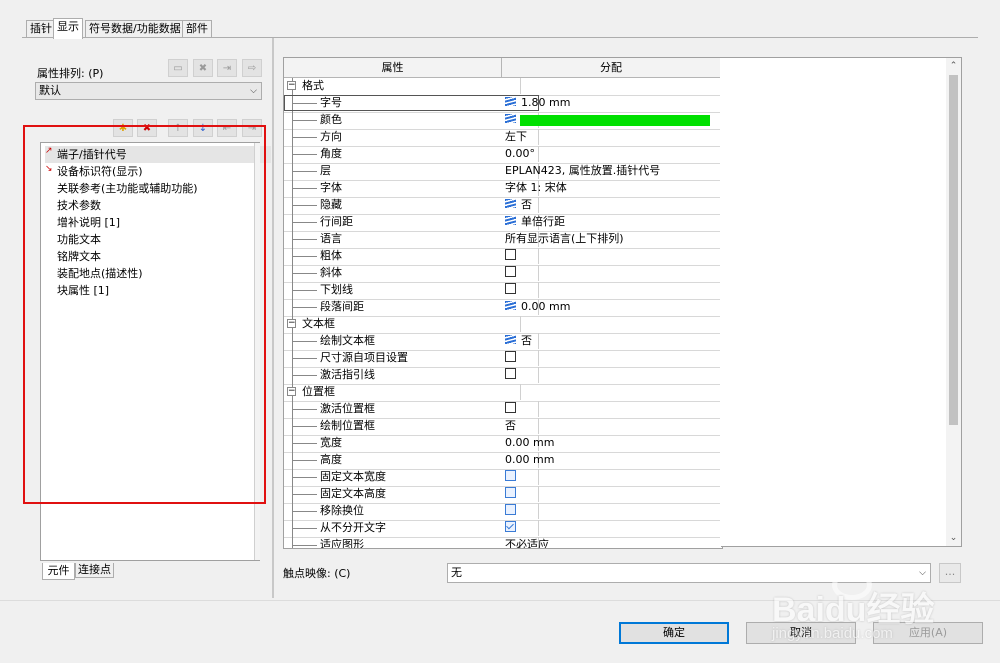 The height and width of the screenshot is (663, 1000). Describe the element at coordinates (928, 633) in the screenshot. I see `apply-button: 应用(A)` at that location.